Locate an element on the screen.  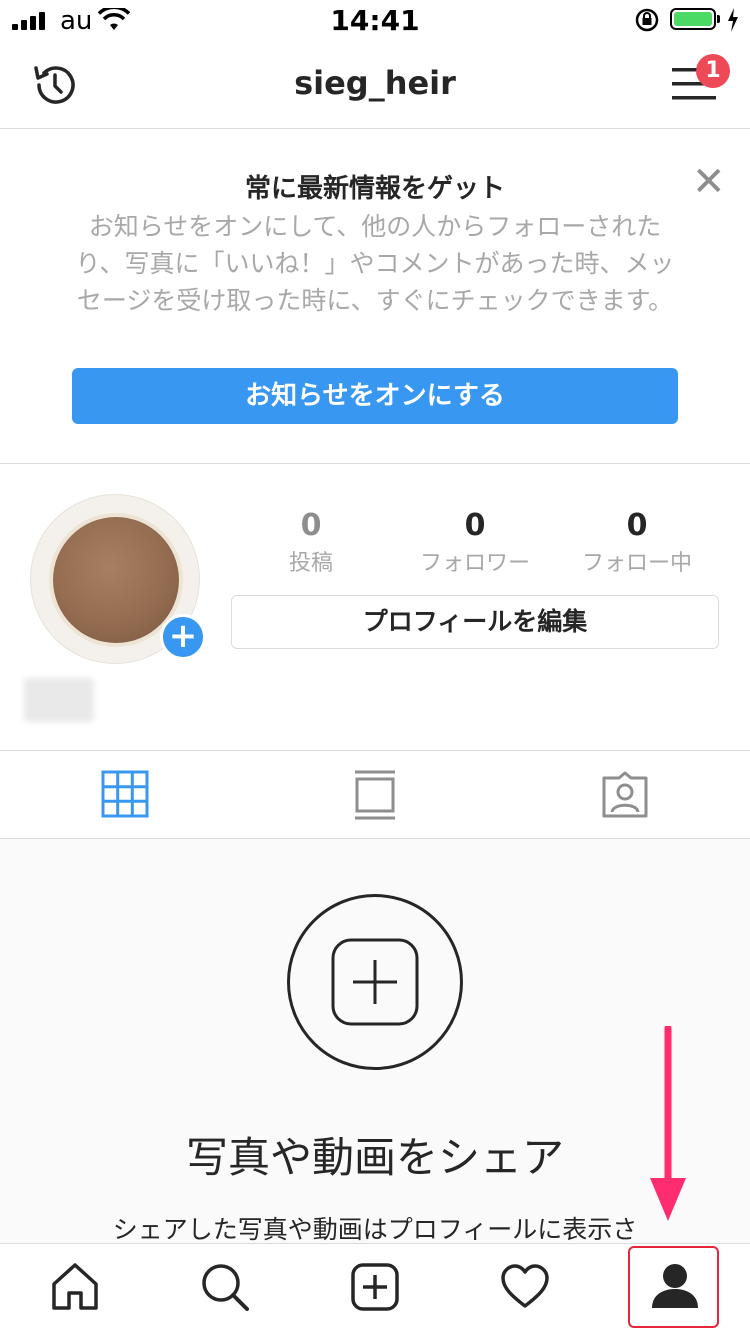
status-bar: au 14:41 is located at coordinates (375, 20).